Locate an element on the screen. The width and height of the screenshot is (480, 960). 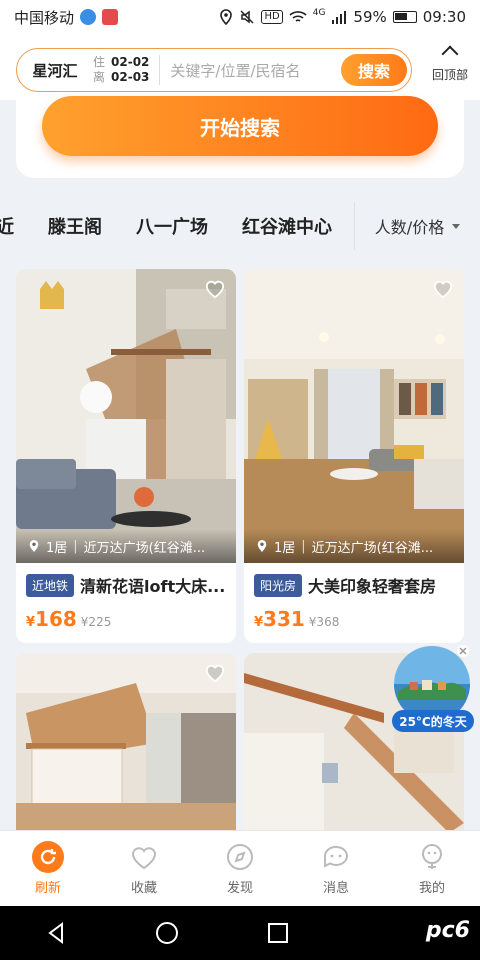
search-header: 星河汇 住 02-02 离 02-03 关键字/位置/民宿名 搜索 回顶部 is located at coordinates (240, 67).